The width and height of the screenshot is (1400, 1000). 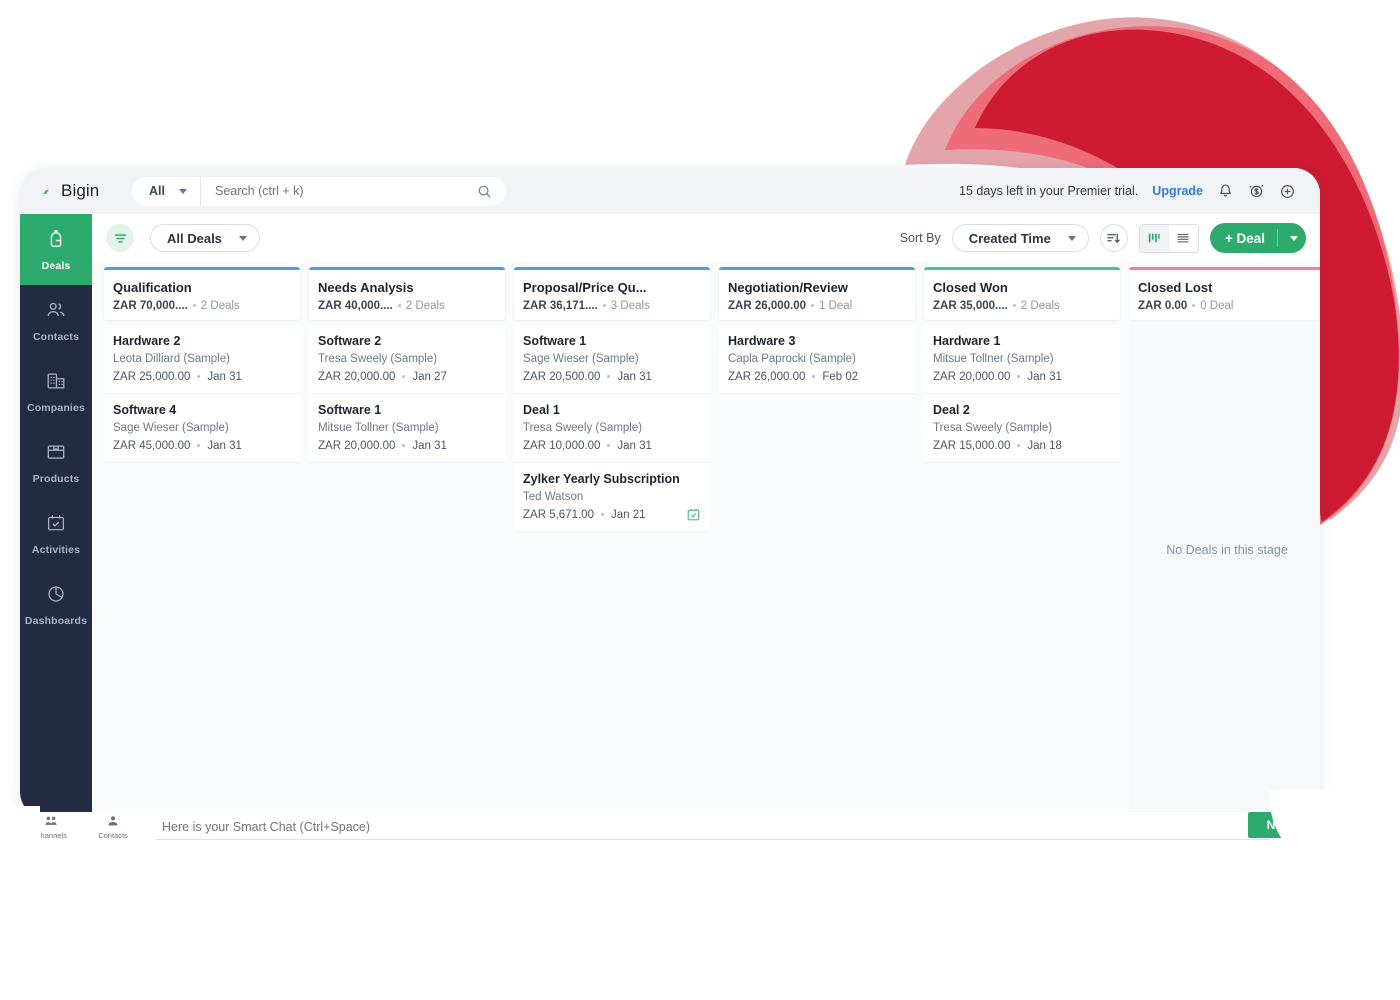 I want to click on sidebar-item-deals: Deals, so click(x=56, y=249).